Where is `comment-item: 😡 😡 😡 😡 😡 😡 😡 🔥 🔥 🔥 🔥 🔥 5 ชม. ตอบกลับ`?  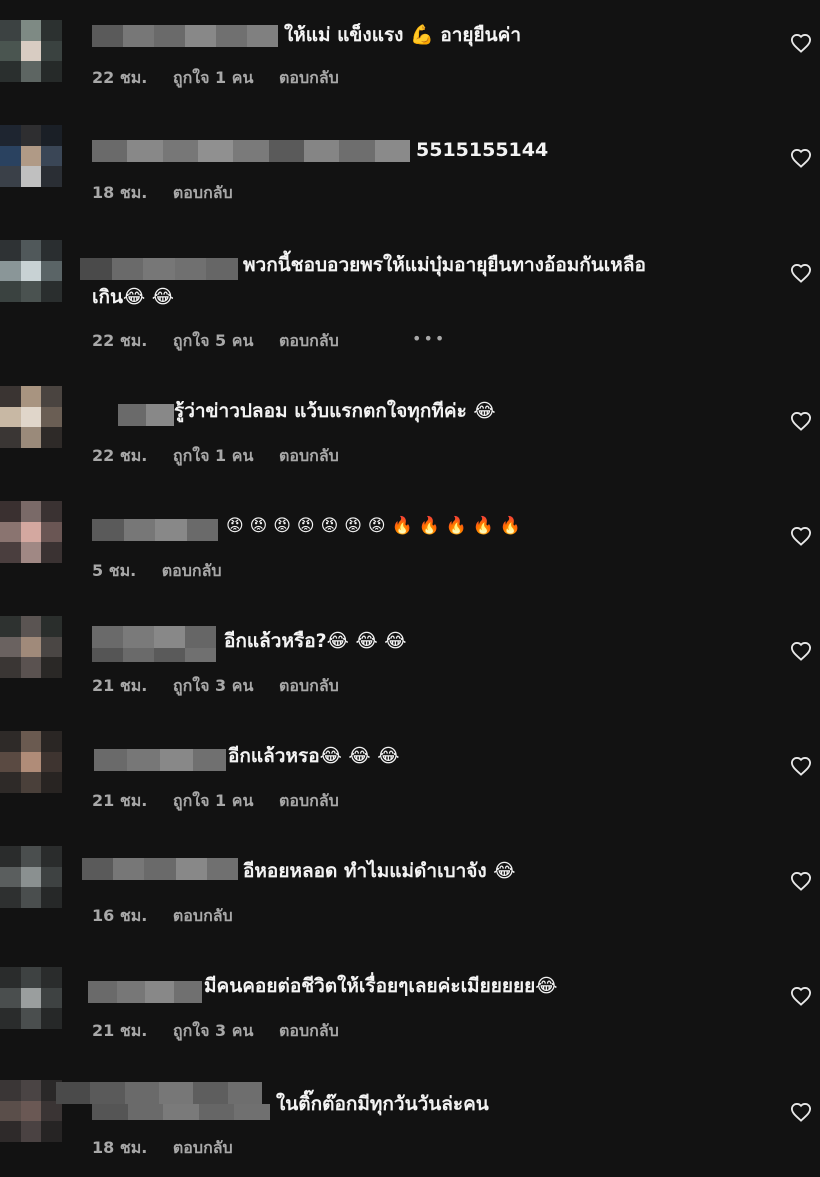 comment-item: 😡 😡 😡 😡 😡 😡 😡 🔥 🔥 🔥 🔥 🔥 5 ชม. ตอบกลับ is located at coordinates (410, 541).